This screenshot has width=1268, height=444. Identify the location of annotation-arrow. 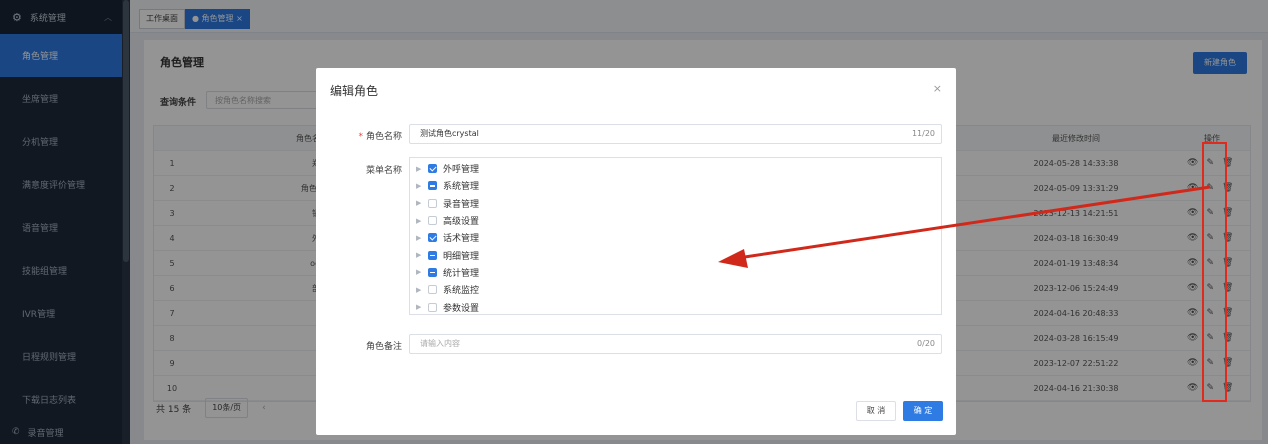
(964, 226).